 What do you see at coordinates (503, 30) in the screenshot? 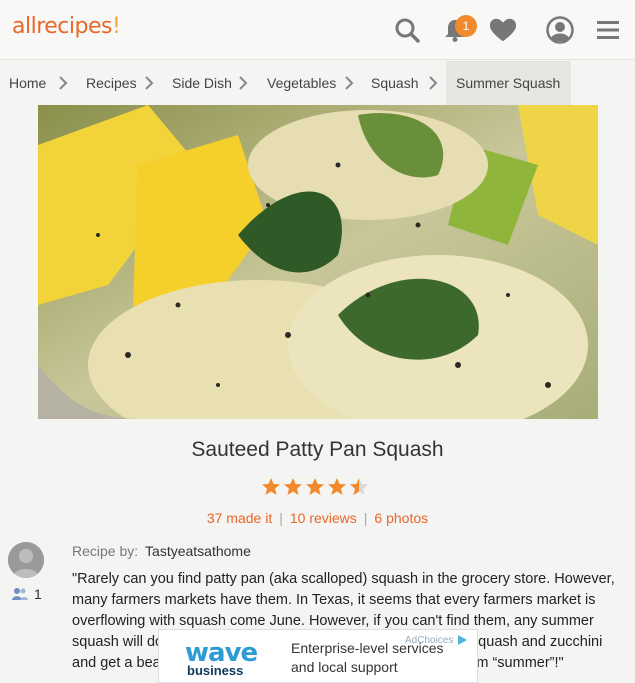
I see `heart-icon` at bounding box center [503, 30].